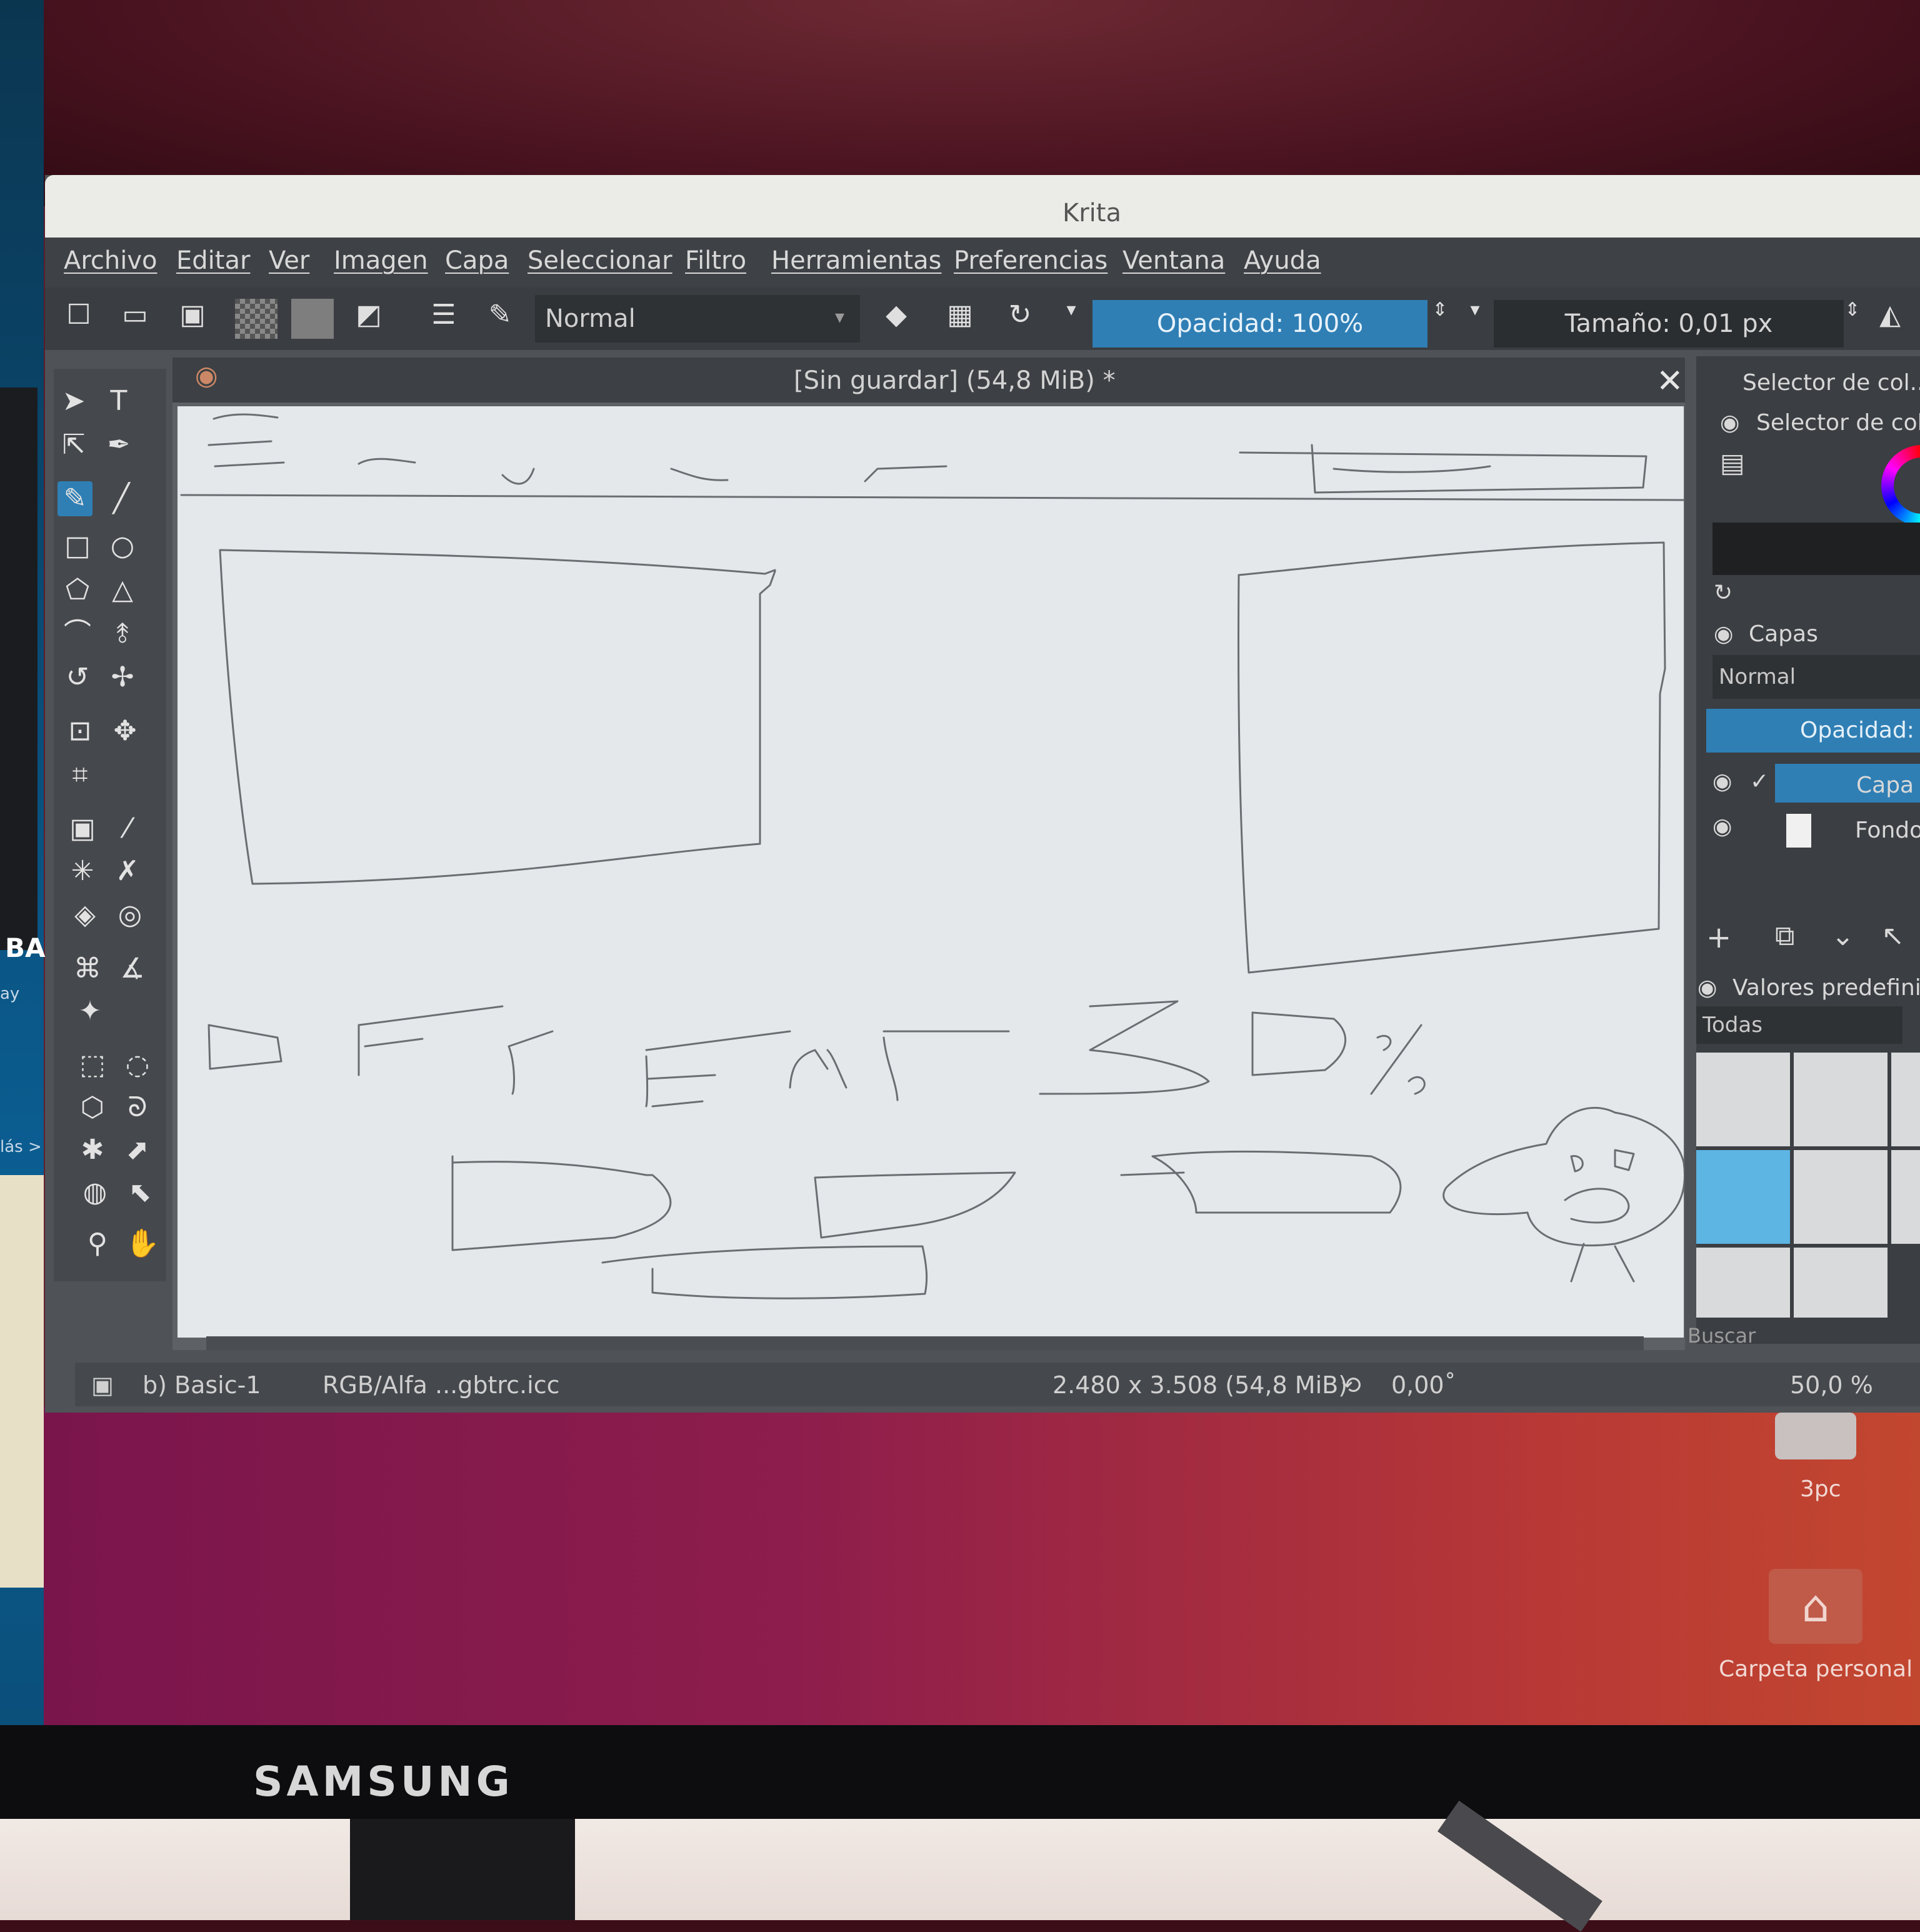 Image resolution: width=1920 pixels, height=1932 pixels. I want to click on menu-archivo: Archivo, so click(111, 260).